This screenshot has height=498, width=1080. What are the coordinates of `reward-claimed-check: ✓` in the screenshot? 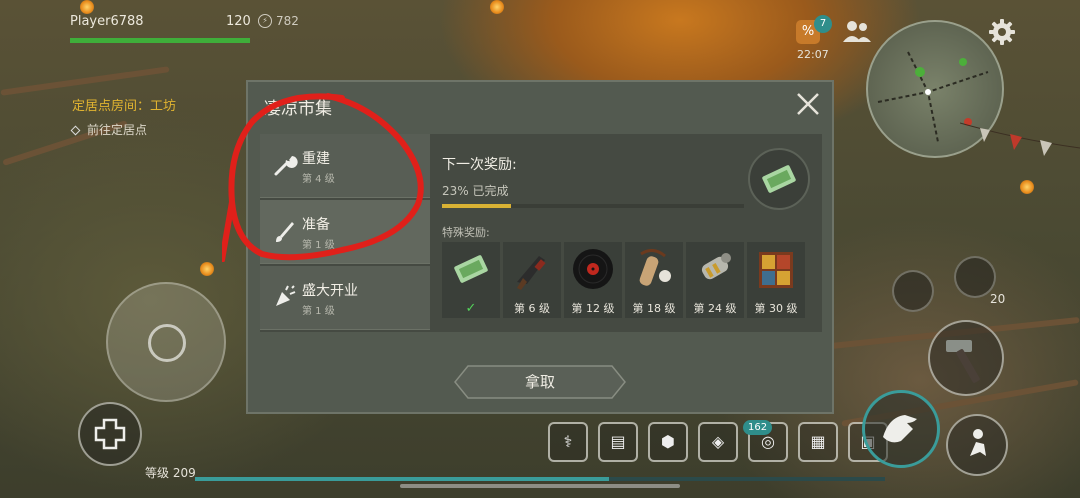 It's located at (471, 308).